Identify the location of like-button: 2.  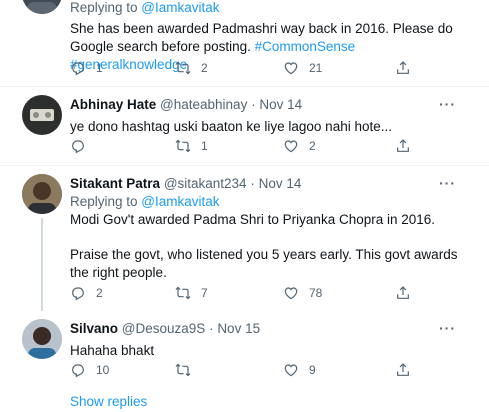
(299, 146).